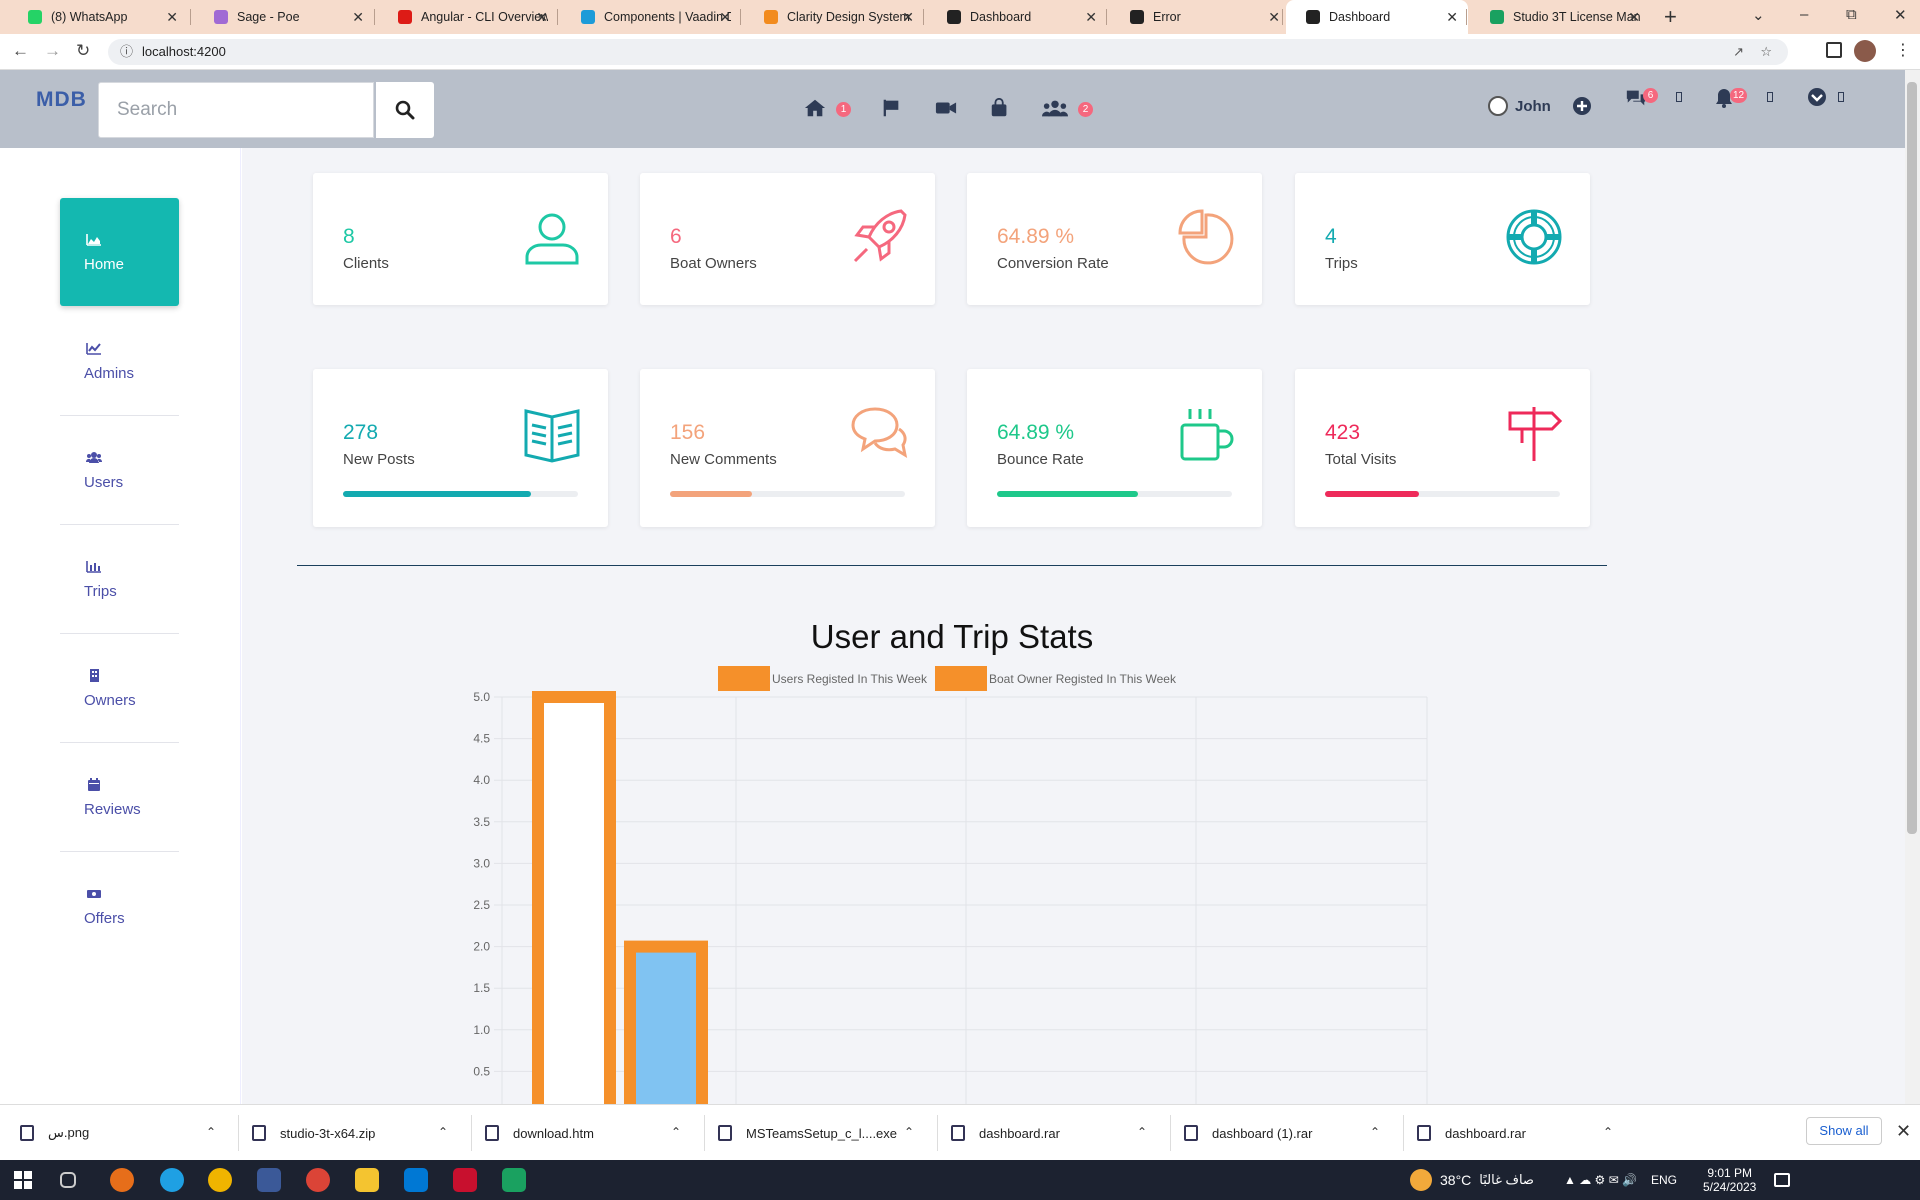  I want to click on download-item: download.htm ⌃, so click(595, 1133).